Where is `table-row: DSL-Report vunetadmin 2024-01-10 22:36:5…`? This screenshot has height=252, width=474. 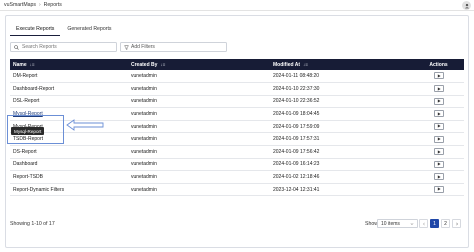 table-row: DSL-Report vunetadmin 2024-01-10 22:36:5… is located at coordinates (237, 102).